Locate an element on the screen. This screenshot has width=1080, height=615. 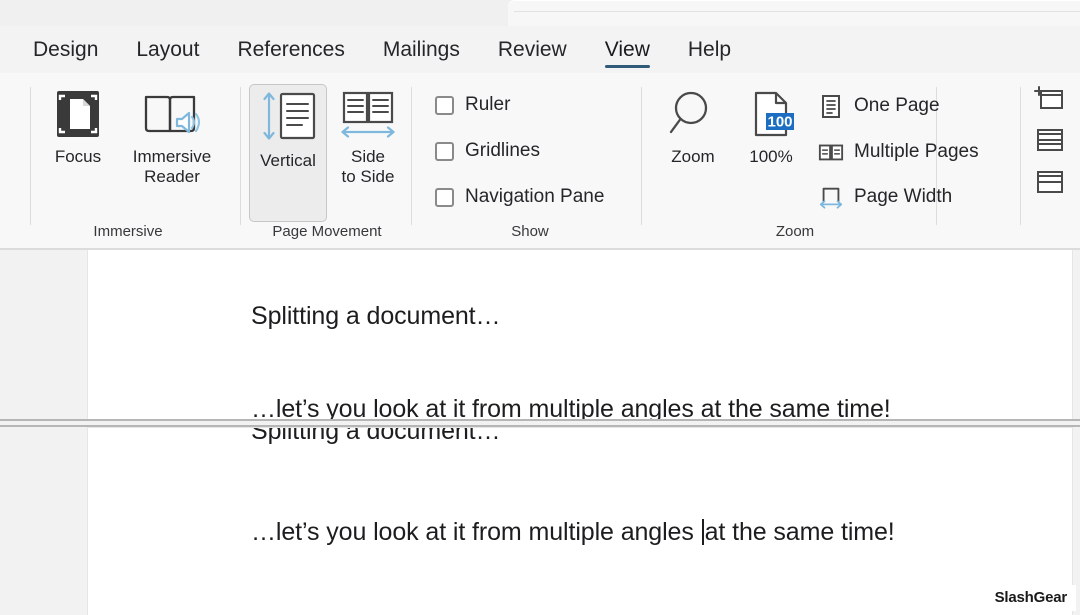
book-speaker-icon is located at coordinates (172, 114).